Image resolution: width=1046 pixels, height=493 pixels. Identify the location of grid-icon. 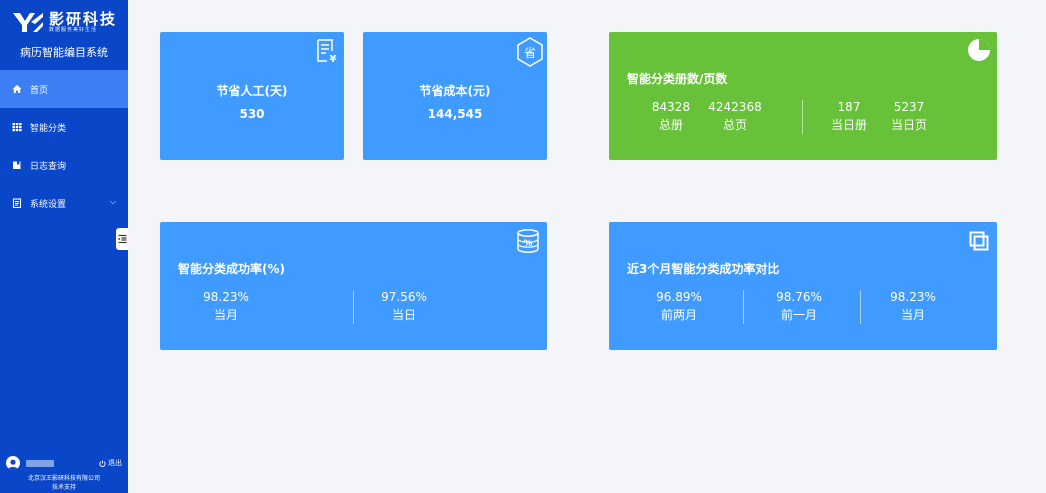
(17, 127).